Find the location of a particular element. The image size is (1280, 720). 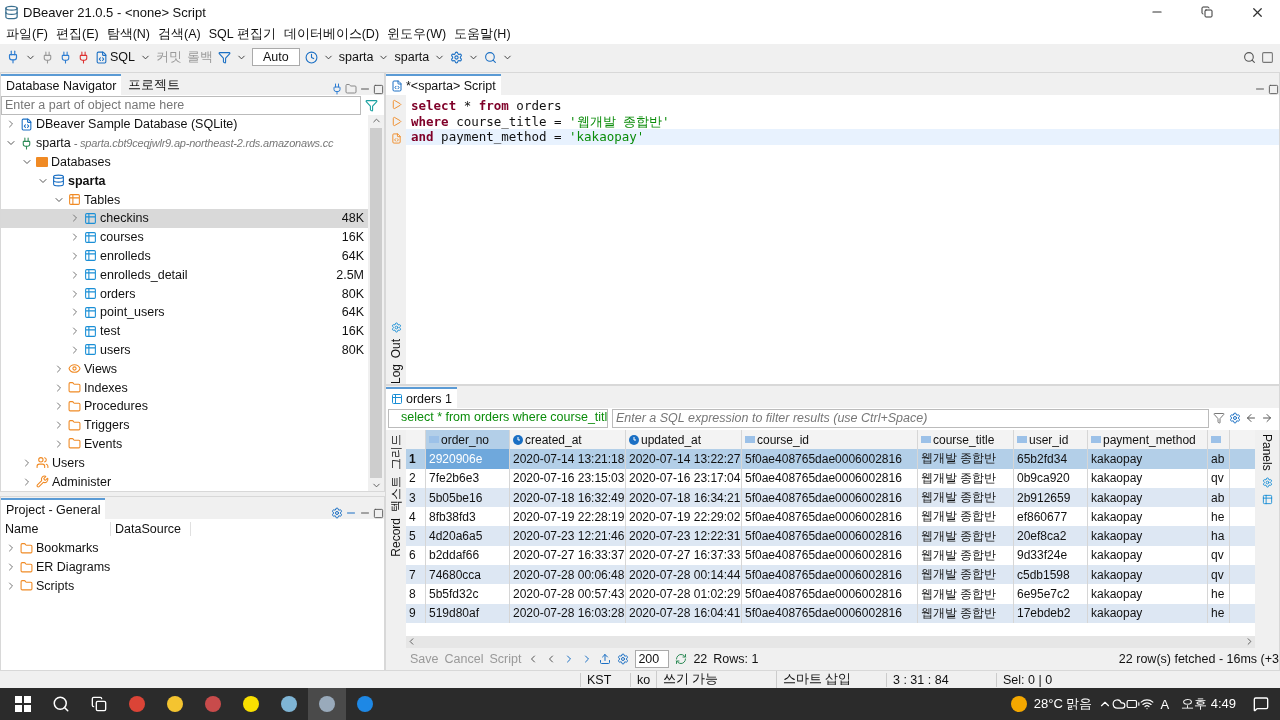

export-icon is located at coordinates (605, 659).